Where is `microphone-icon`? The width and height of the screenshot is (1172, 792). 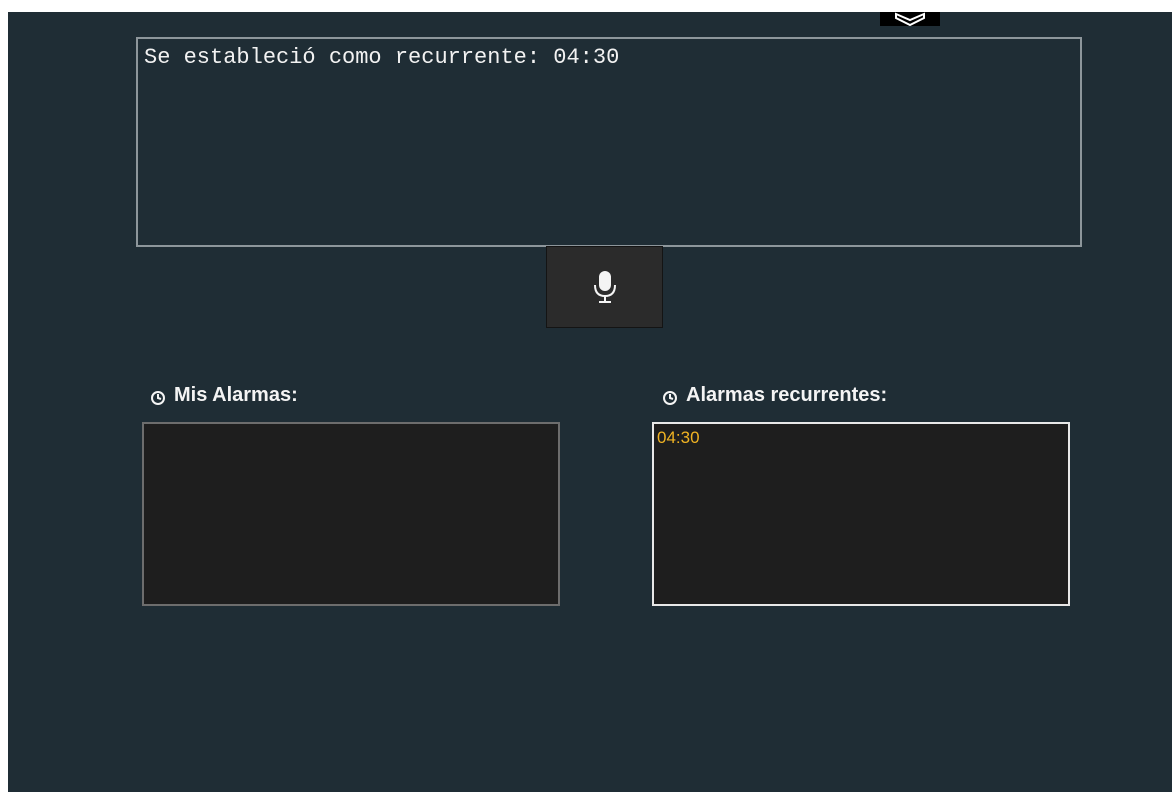 microphone-icon is located at coordinates (604, 287).